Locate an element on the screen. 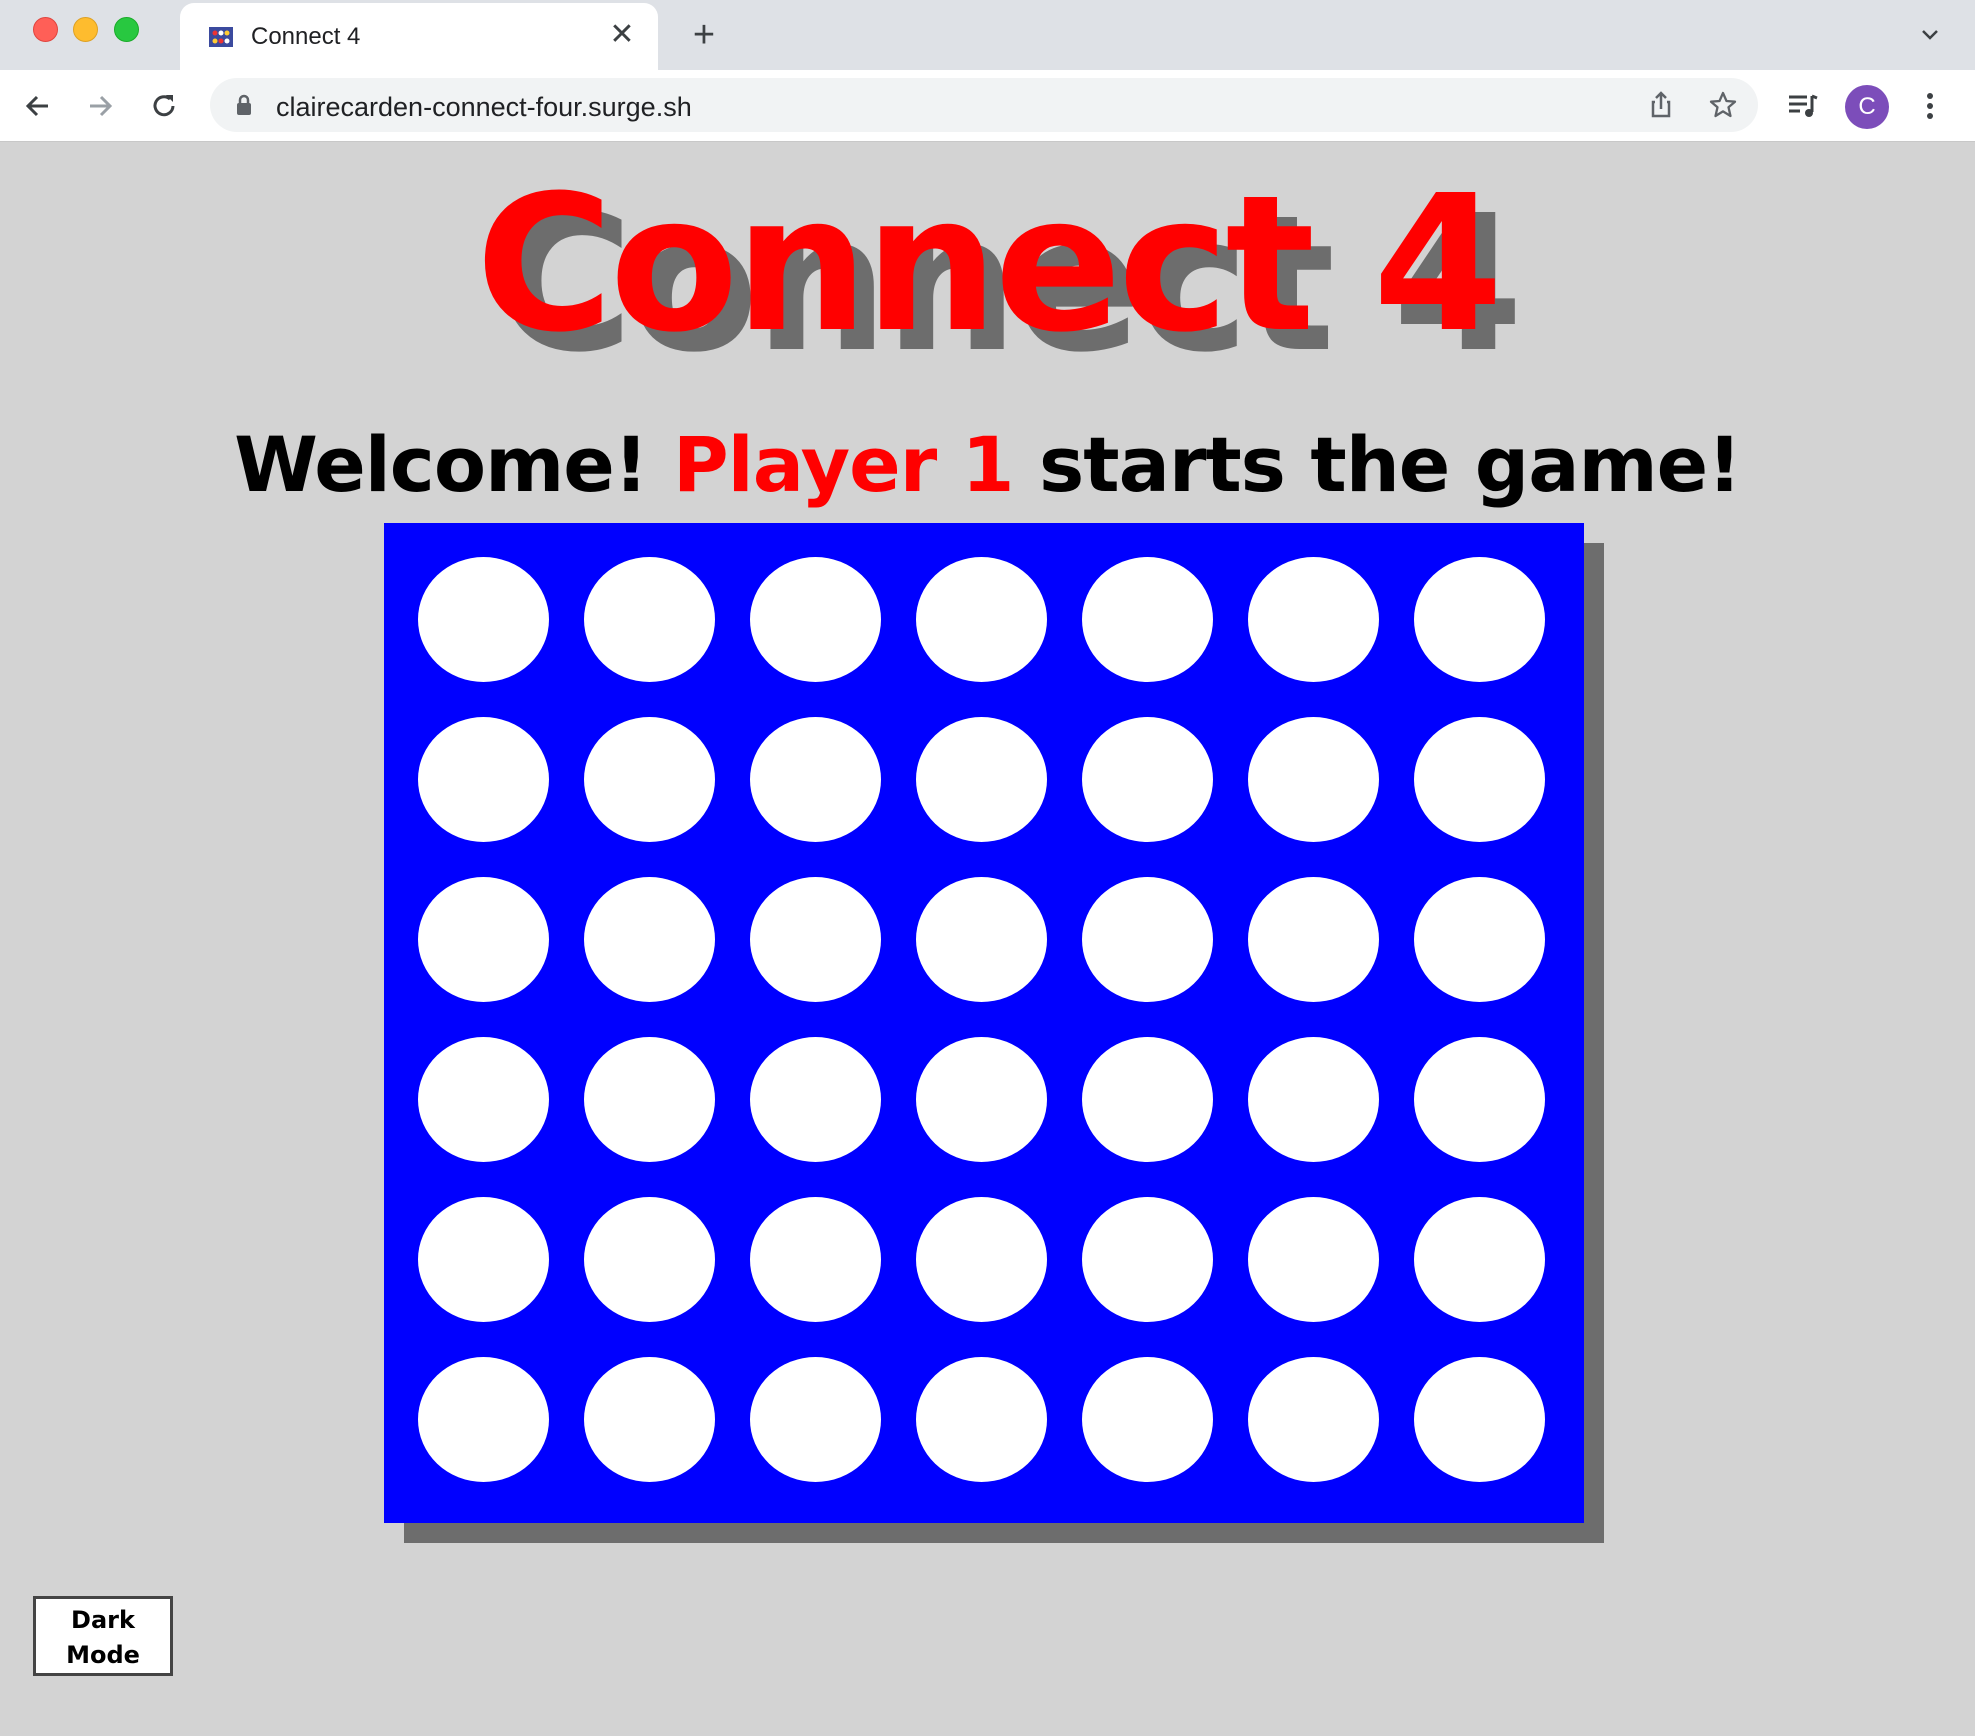 The height and width of the screenshot is (1736, 1975). new-tab-icon: + is located at coordinates (704, 35).